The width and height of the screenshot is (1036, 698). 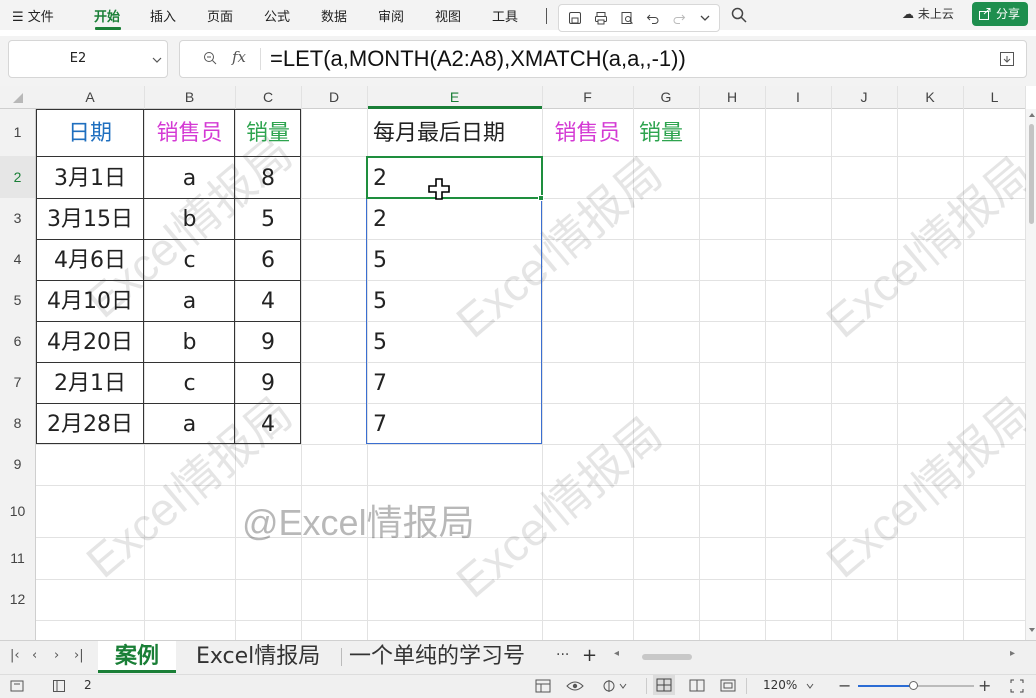 I want to click on cell-date: 2月1日, so click(x=90, y=384).